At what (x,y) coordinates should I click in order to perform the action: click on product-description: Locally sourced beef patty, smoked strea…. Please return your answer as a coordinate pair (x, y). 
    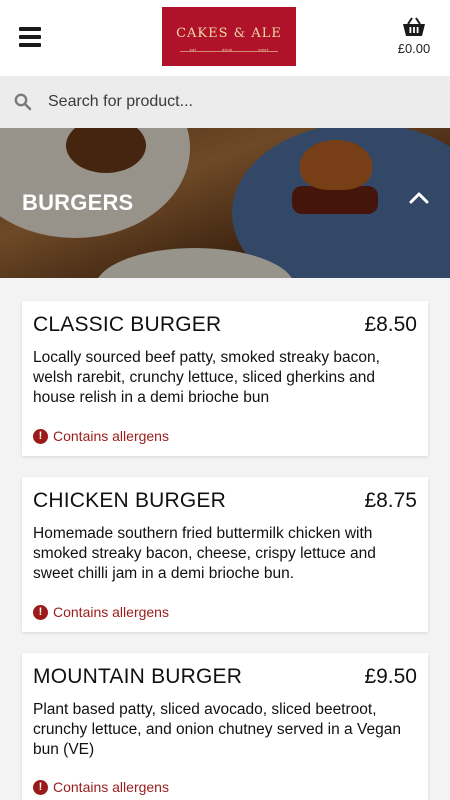
    Looking at the image, I should click on (206, 377).